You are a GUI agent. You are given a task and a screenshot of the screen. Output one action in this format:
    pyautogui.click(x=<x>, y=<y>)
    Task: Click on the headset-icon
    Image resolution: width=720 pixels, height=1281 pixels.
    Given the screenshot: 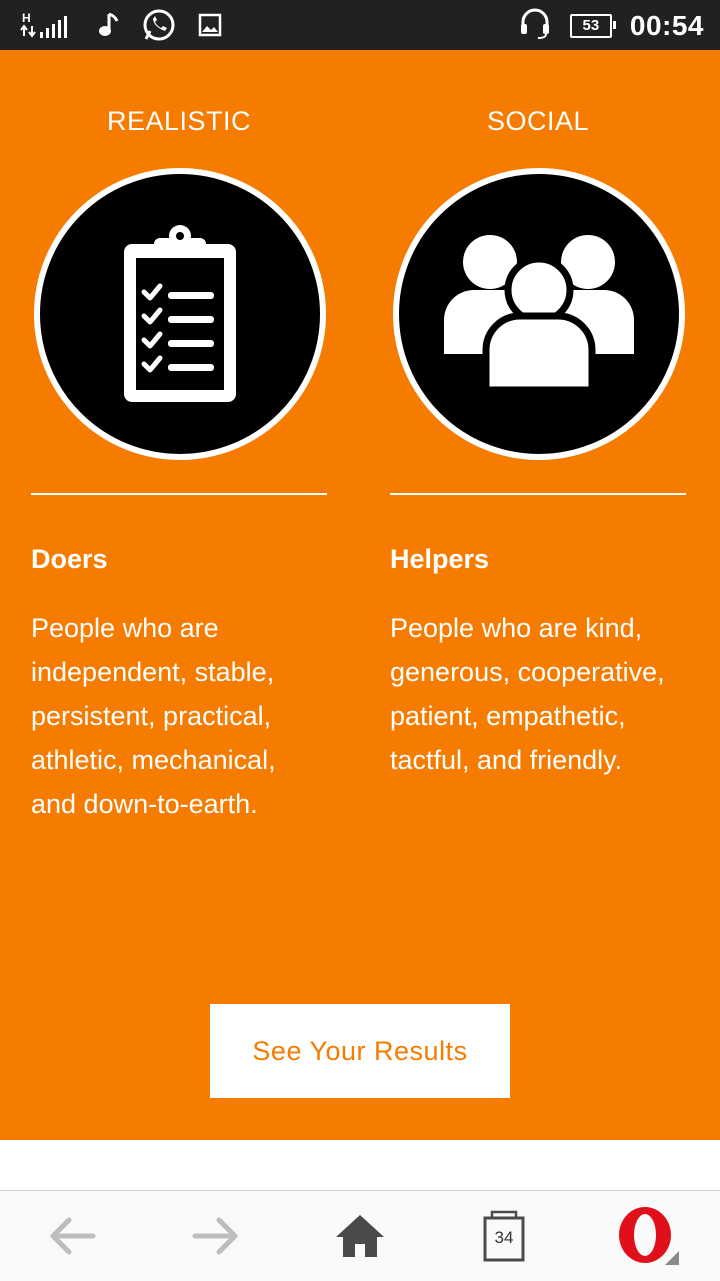 What is the action you would take?
    pyautogui.click(x=535, y=25)
    